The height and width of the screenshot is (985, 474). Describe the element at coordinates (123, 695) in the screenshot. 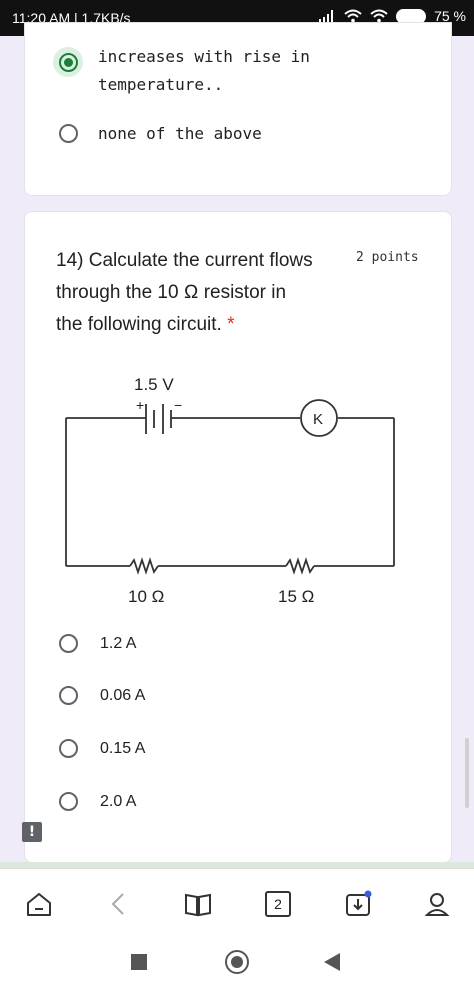

I see `option-label-2: 0.06 A` at that location.